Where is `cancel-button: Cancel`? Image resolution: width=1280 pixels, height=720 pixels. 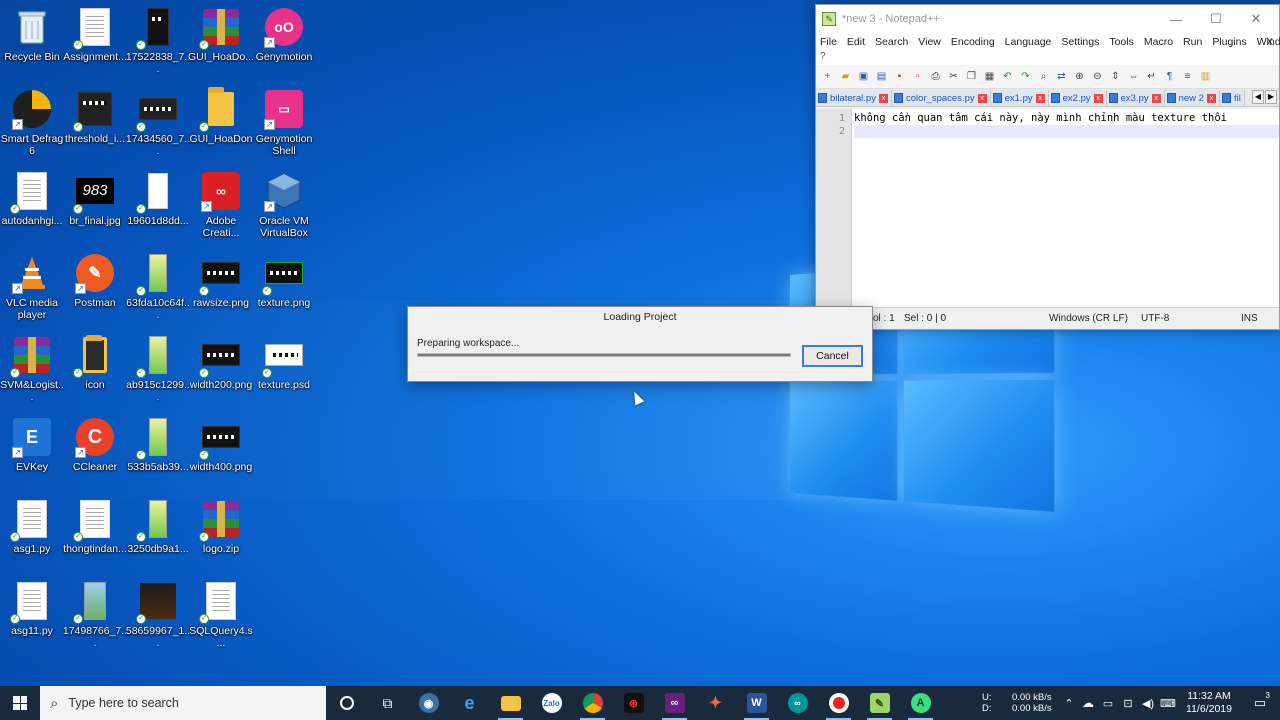 cancel-button: Cancel is located at coordinates (832, 356).